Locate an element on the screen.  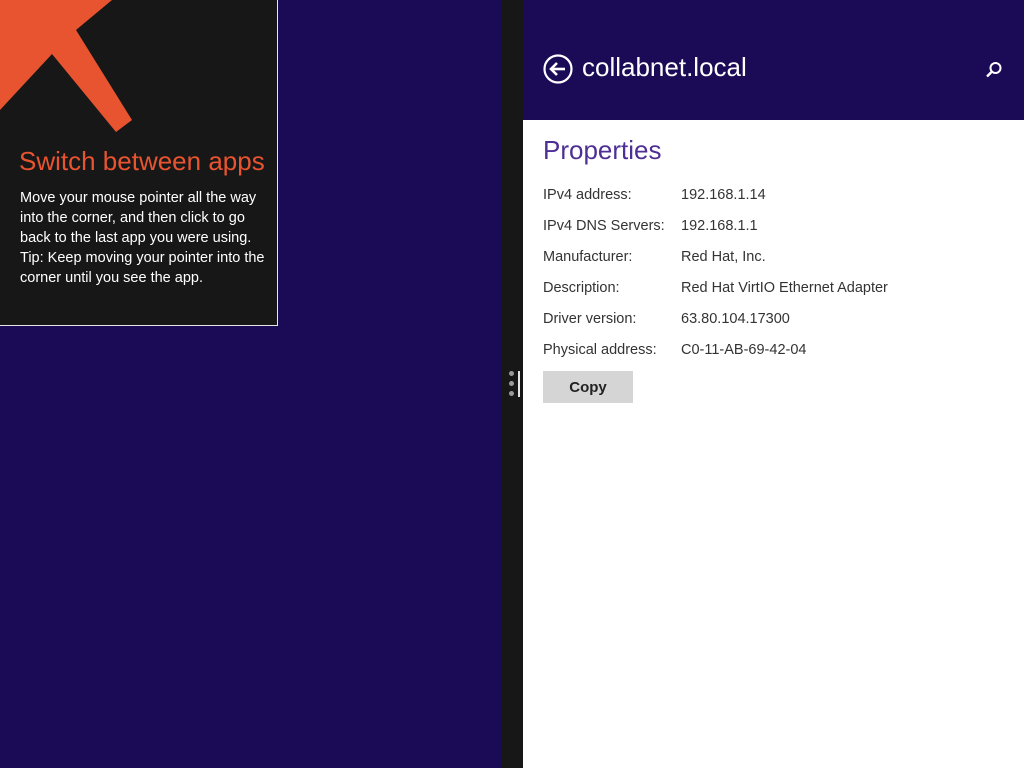
property-label: Driver version: is located at coordinates (590, 319).